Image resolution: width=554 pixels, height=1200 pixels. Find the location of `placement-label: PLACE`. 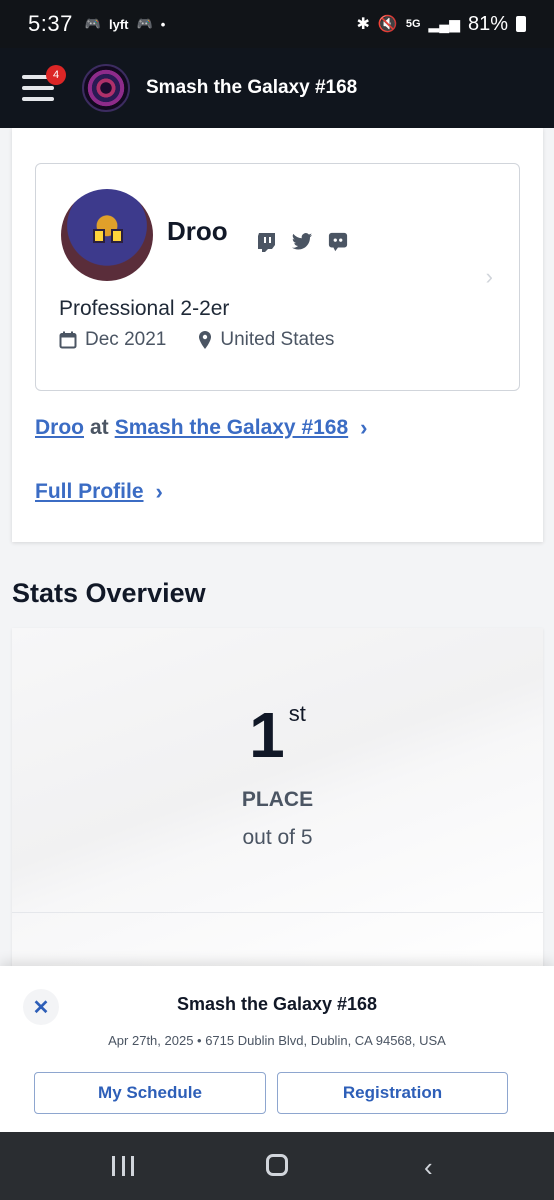

placement-label: PLACE is located at coordinates (277, 799).